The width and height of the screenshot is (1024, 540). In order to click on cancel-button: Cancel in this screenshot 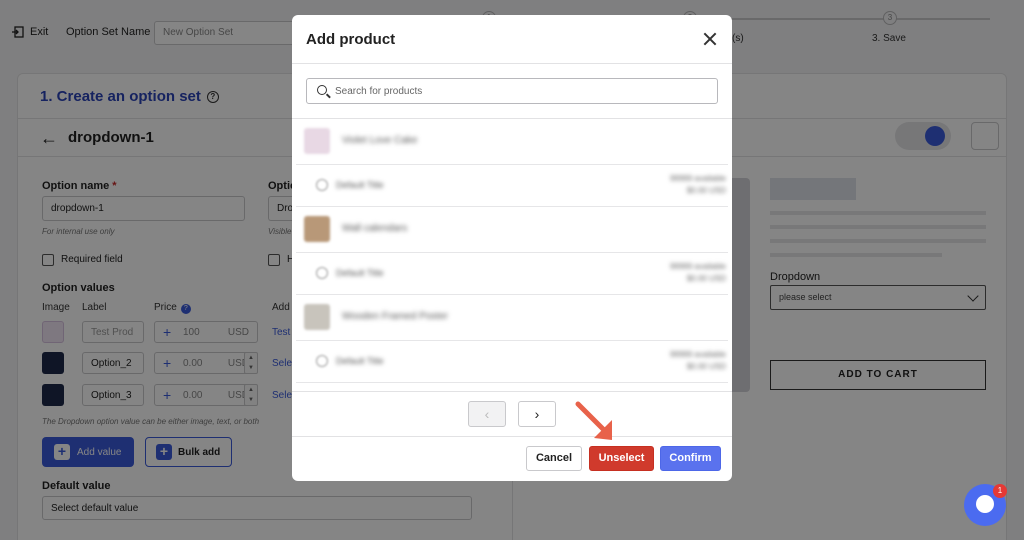, I will do `click(554, 458)`.